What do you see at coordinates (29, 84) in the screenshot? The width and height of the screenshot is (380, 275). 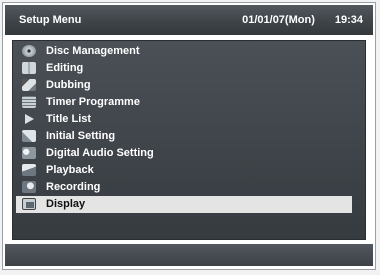 I see `dubbing-icon` at bounding box center [29, 84].